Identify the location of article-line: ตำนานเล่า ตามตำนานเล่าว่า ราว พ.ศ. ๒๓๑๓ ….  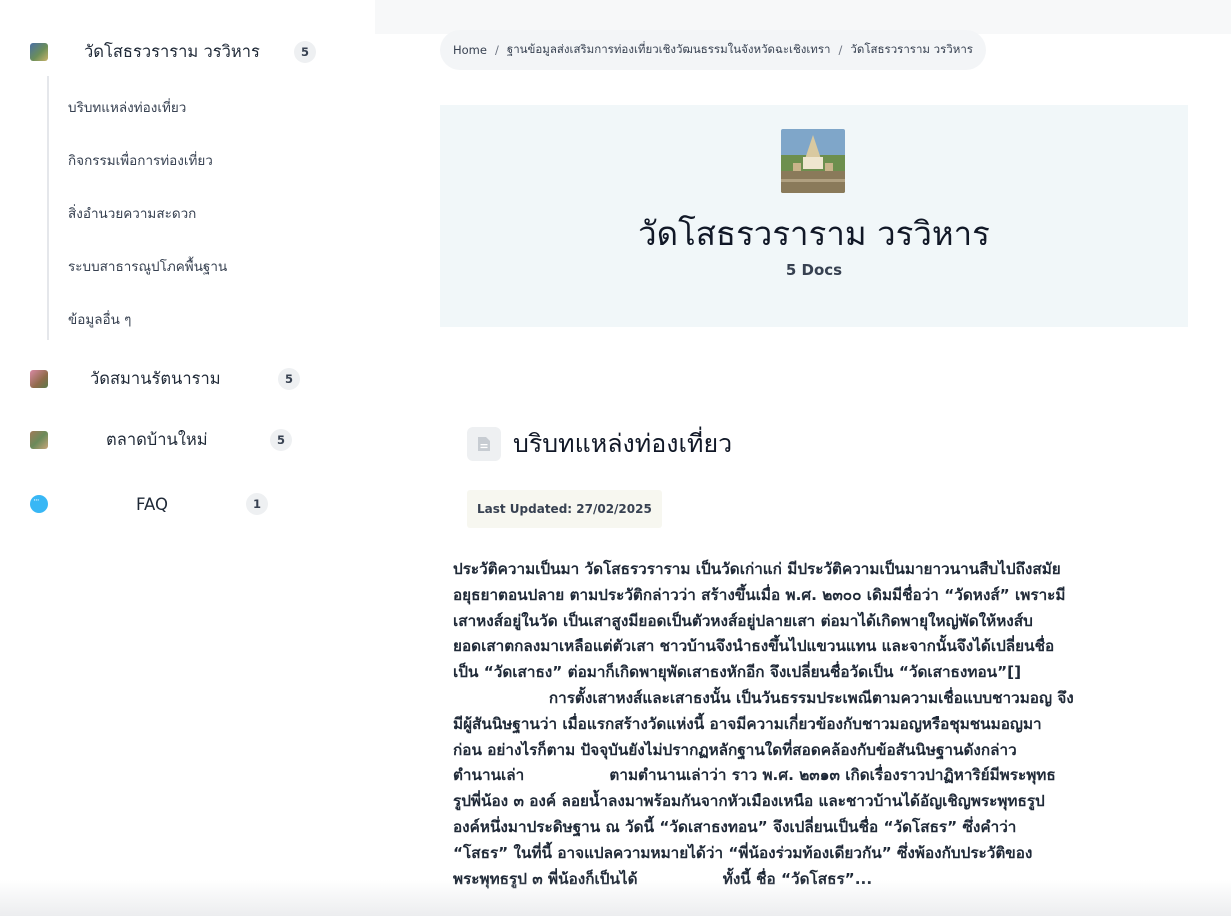
(754, 775).